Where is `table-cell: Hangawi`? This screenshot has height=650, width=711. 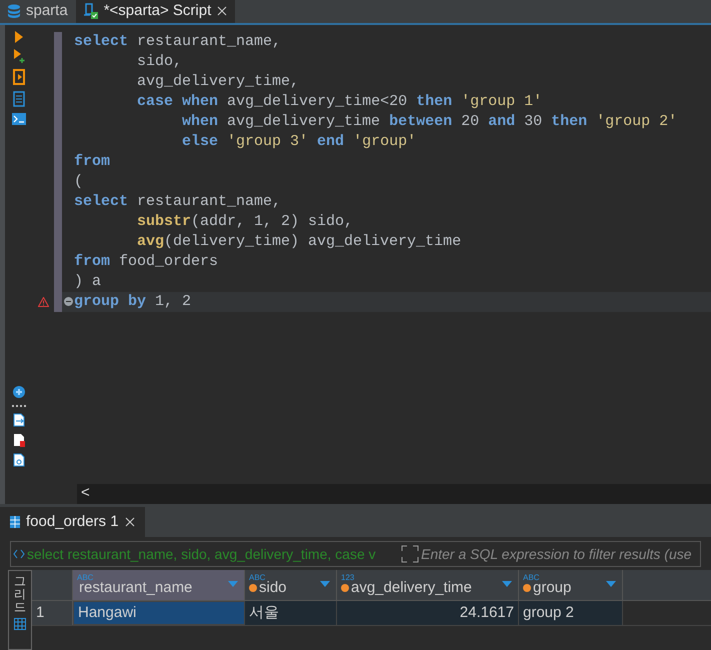
table-cell: Hangawi is located at coordinates (159, 613).